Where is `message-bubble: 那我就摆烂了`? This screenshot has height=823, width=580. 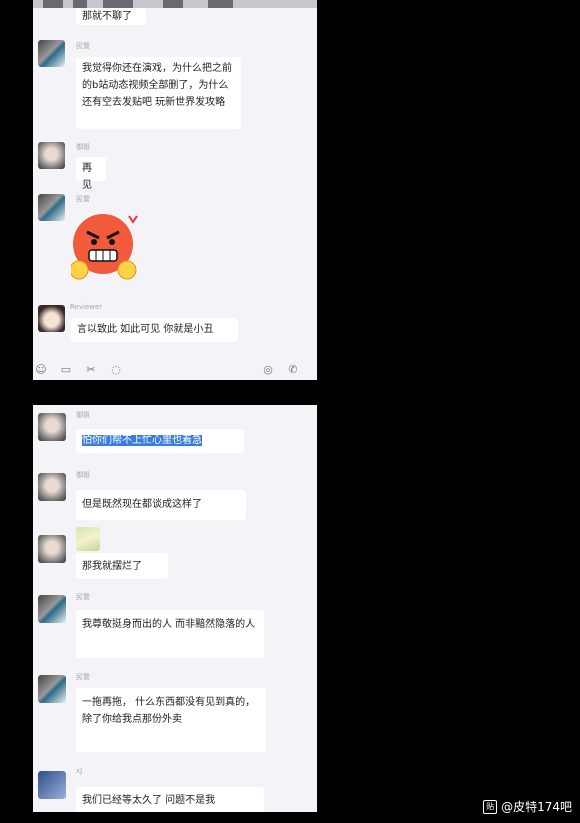
message-bubble: 那我就摆烂了 is located at coordinates (122, 566).